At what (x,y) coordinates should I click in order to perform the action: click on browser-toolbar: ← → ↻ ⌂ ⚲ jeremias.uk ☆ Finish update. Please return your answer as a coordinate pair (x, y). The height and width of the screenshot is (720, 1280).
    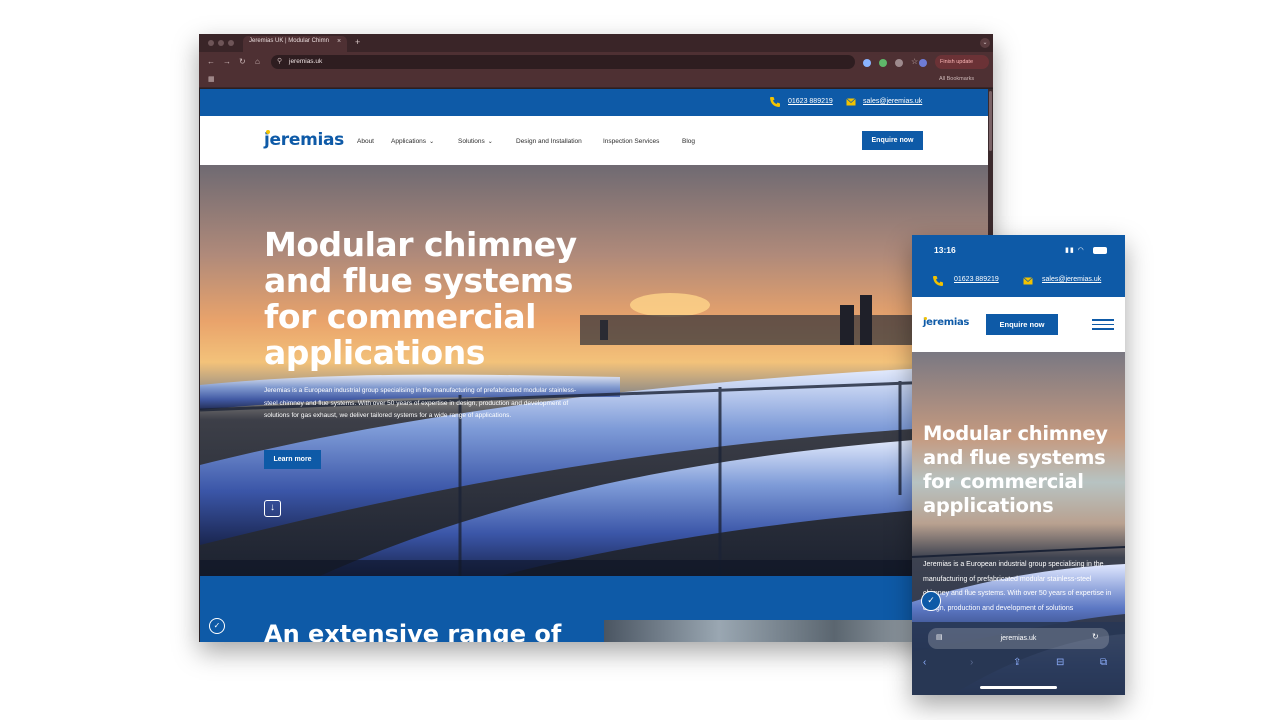
    Looking at the image, I should click on (596, 62).